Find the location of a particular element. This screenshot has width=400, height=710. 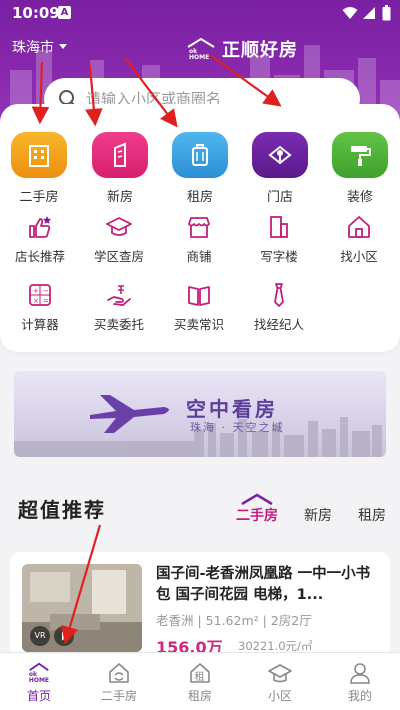

service-school-district: 学区查房 is located at coordinates (119, 239).